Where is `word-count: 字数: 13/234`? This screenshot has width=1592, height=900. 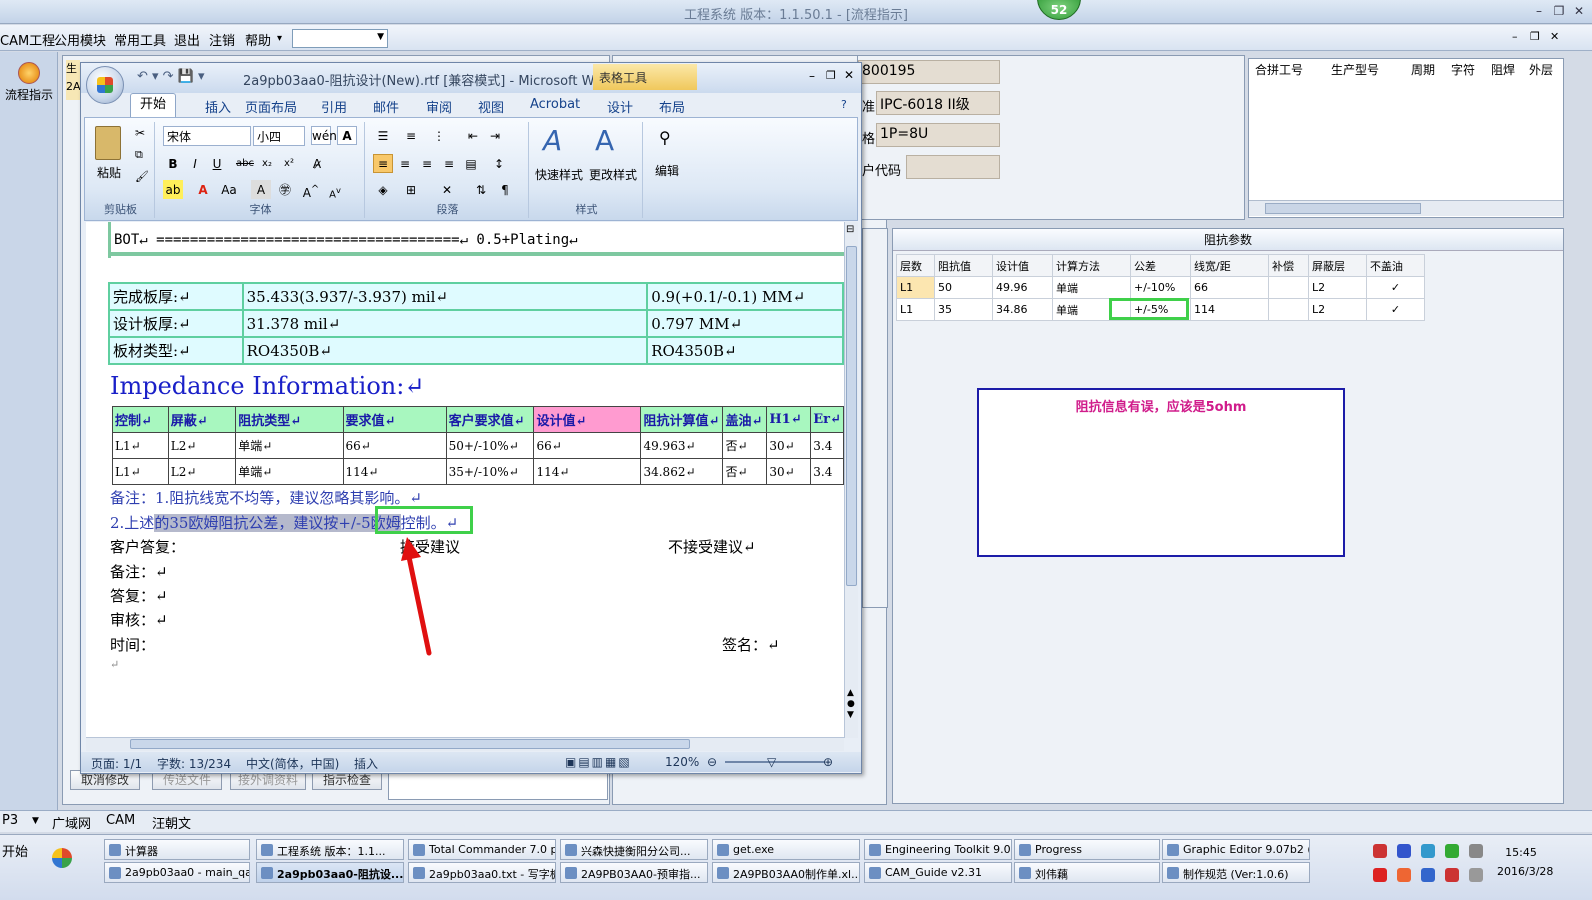
word-count: 字数: 13/234 is located at coordinates (194, 763).